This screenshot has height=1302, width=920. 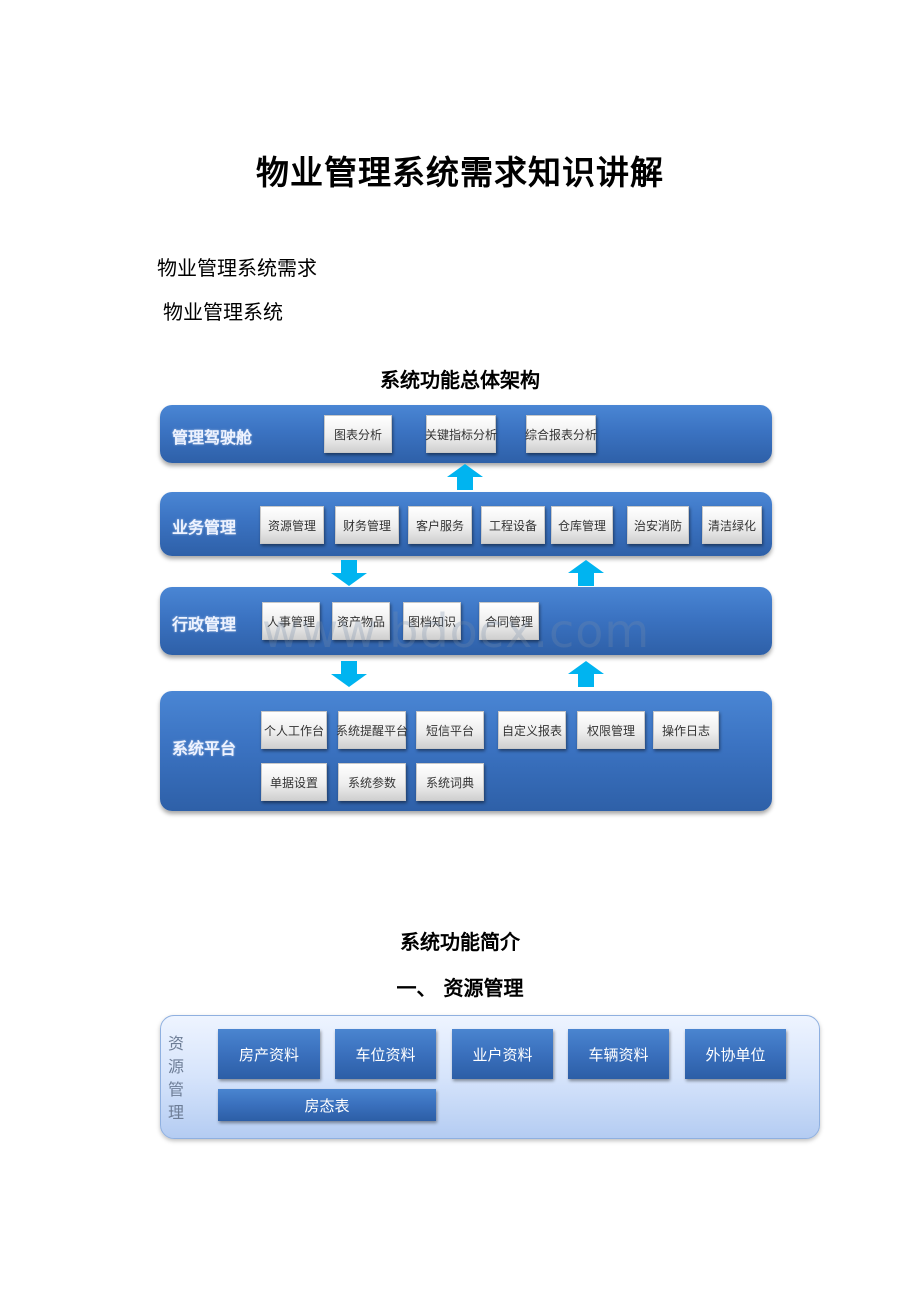 I want to click on module-box: 治安消防, so click(x=658, y=525).